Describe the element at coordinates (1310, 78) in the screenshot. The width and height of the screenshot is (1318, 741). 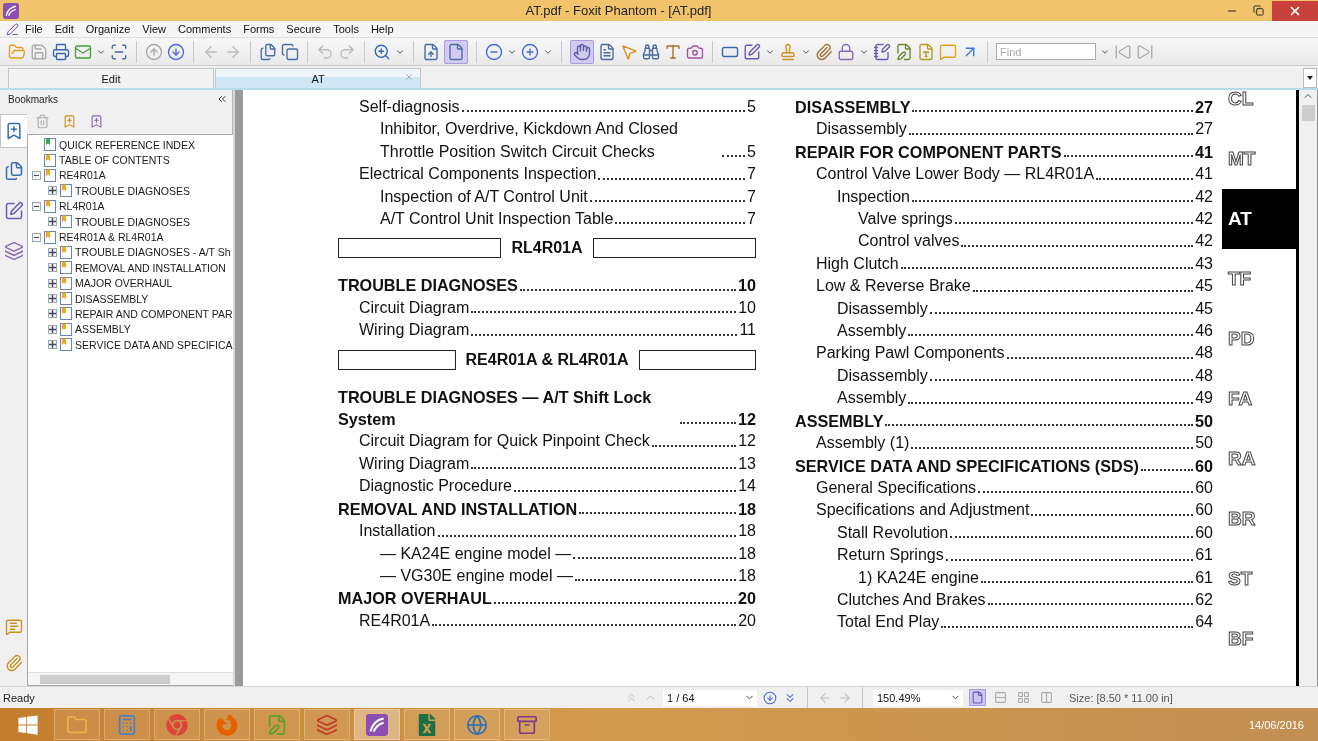
I see `tab-menu-button` at that location.